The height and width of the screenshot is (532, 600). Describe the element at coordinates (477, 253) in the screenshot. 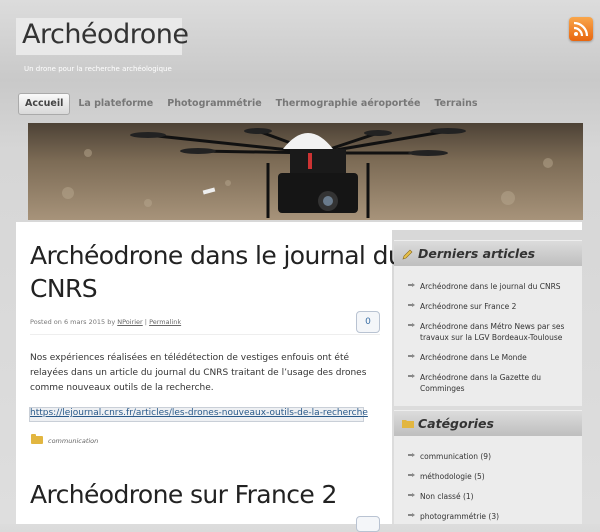

I see `widget-recent-posts-title: Derniers articles` at that location.